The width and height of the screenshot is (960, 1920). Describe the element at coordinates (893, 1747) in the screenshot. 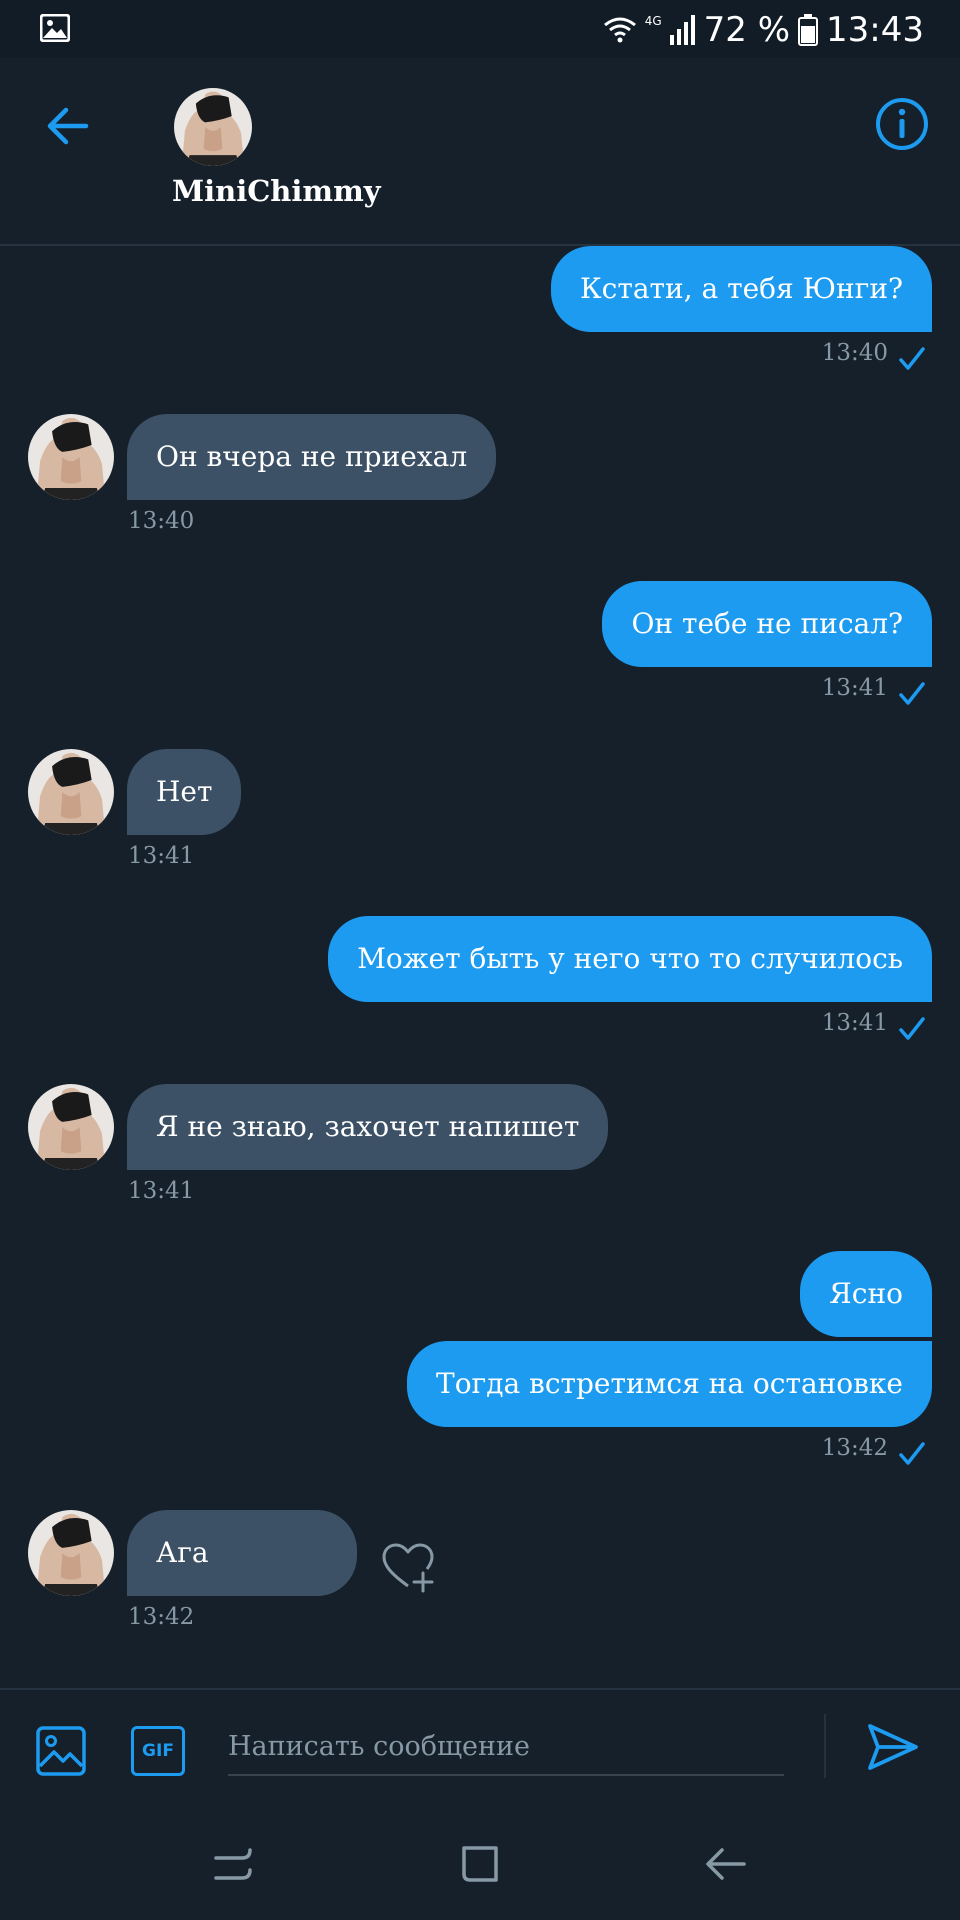

I see `send-icon` at that location.